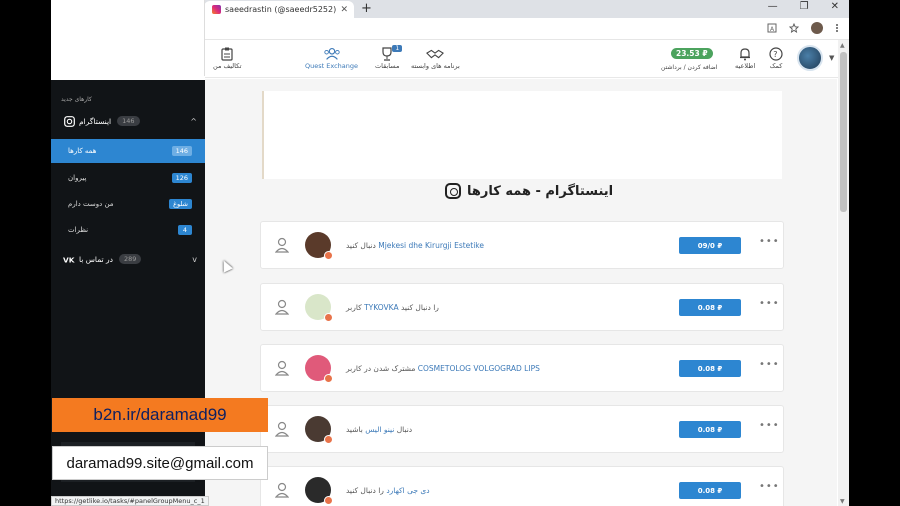  I want to click on nav-label: برنامه های وابسته, so click(435, 66).